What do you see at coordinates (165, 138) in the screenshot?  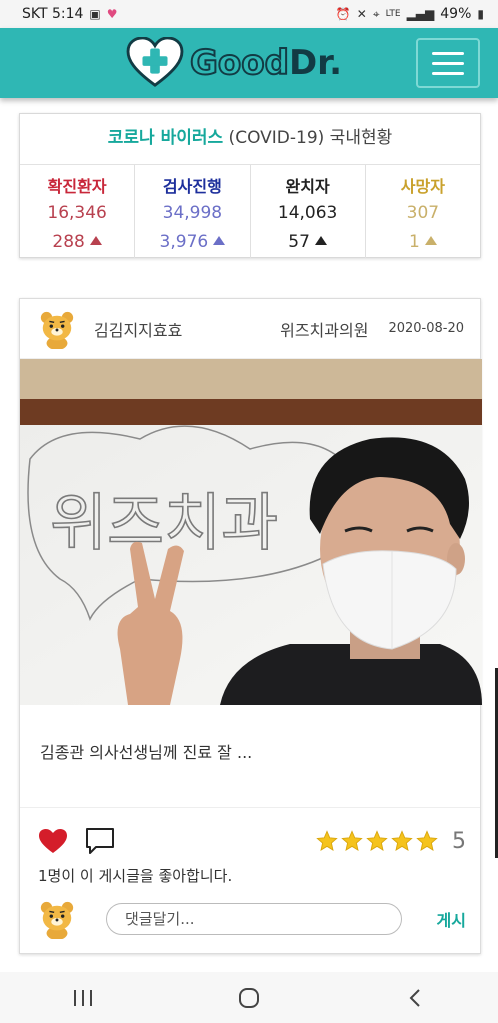 I see `covid-title-main: 코로나 바이러스` at bounding box center [165, 138].